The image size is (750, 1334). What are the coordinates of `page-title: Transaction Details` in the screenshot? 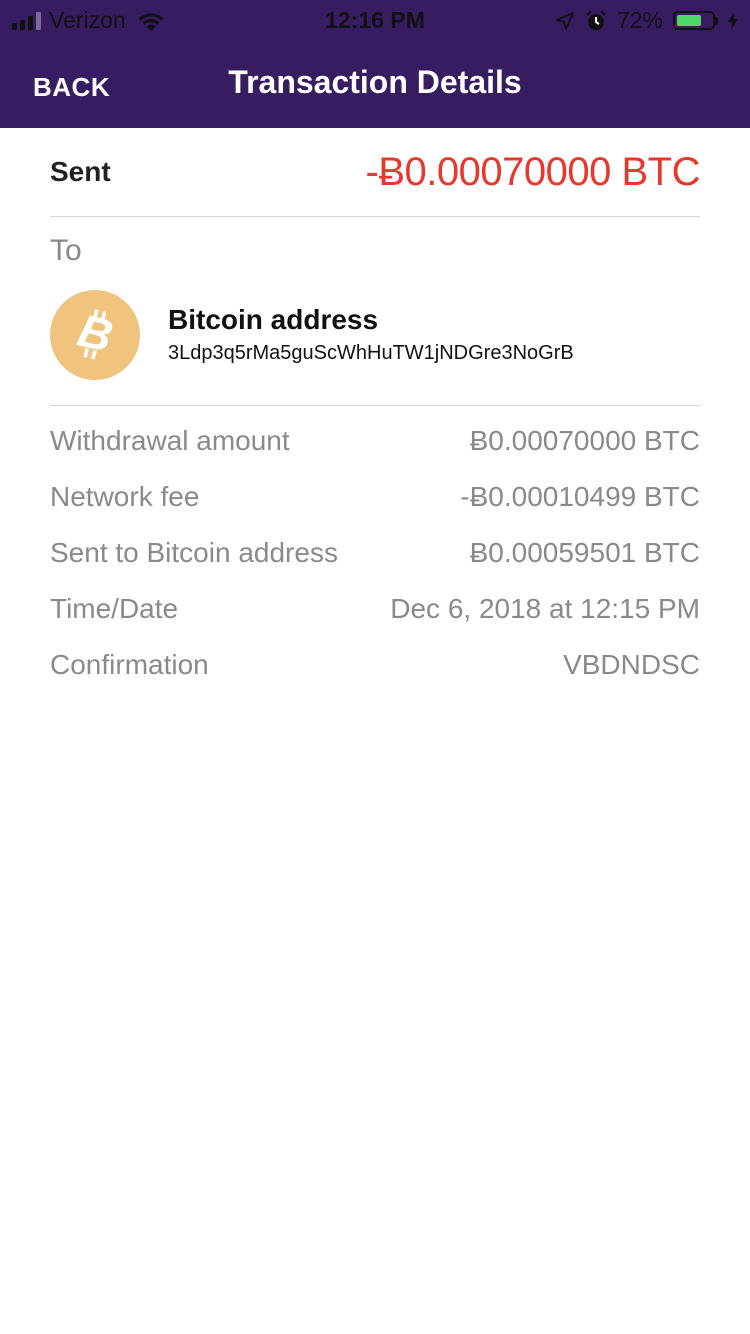 It's located at (375, 82).